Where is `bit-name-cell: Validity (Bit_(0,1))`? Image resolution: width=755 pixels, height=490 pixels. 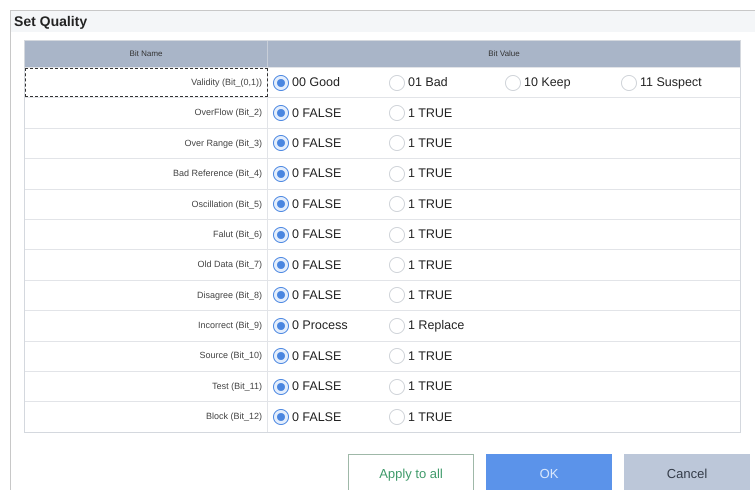 bit-name-cell: Validity (Bit_(0,1)) is located at coordinates (146, 83).